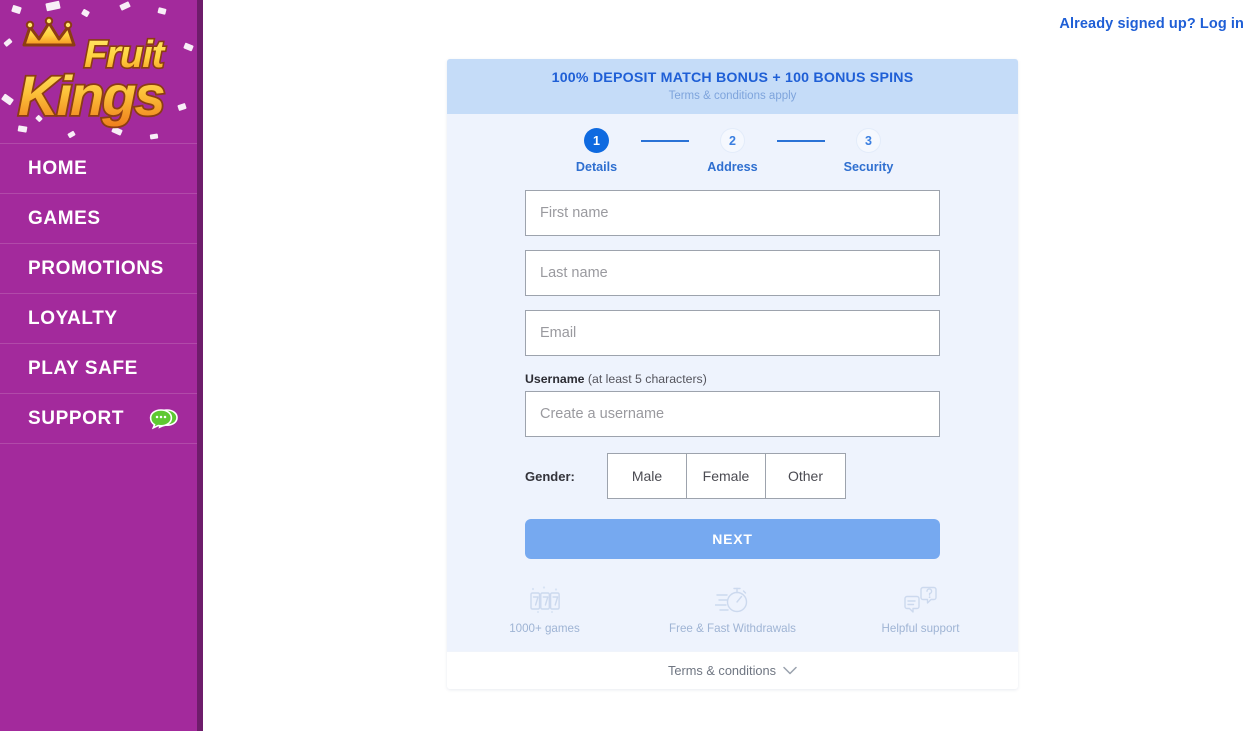 This screenshot has width=1256, height=731. What do you see at coordinates (64, 218) in the screenshot?
I see `sidebar-item-label: GAMES` at bounding box center [64, 218].